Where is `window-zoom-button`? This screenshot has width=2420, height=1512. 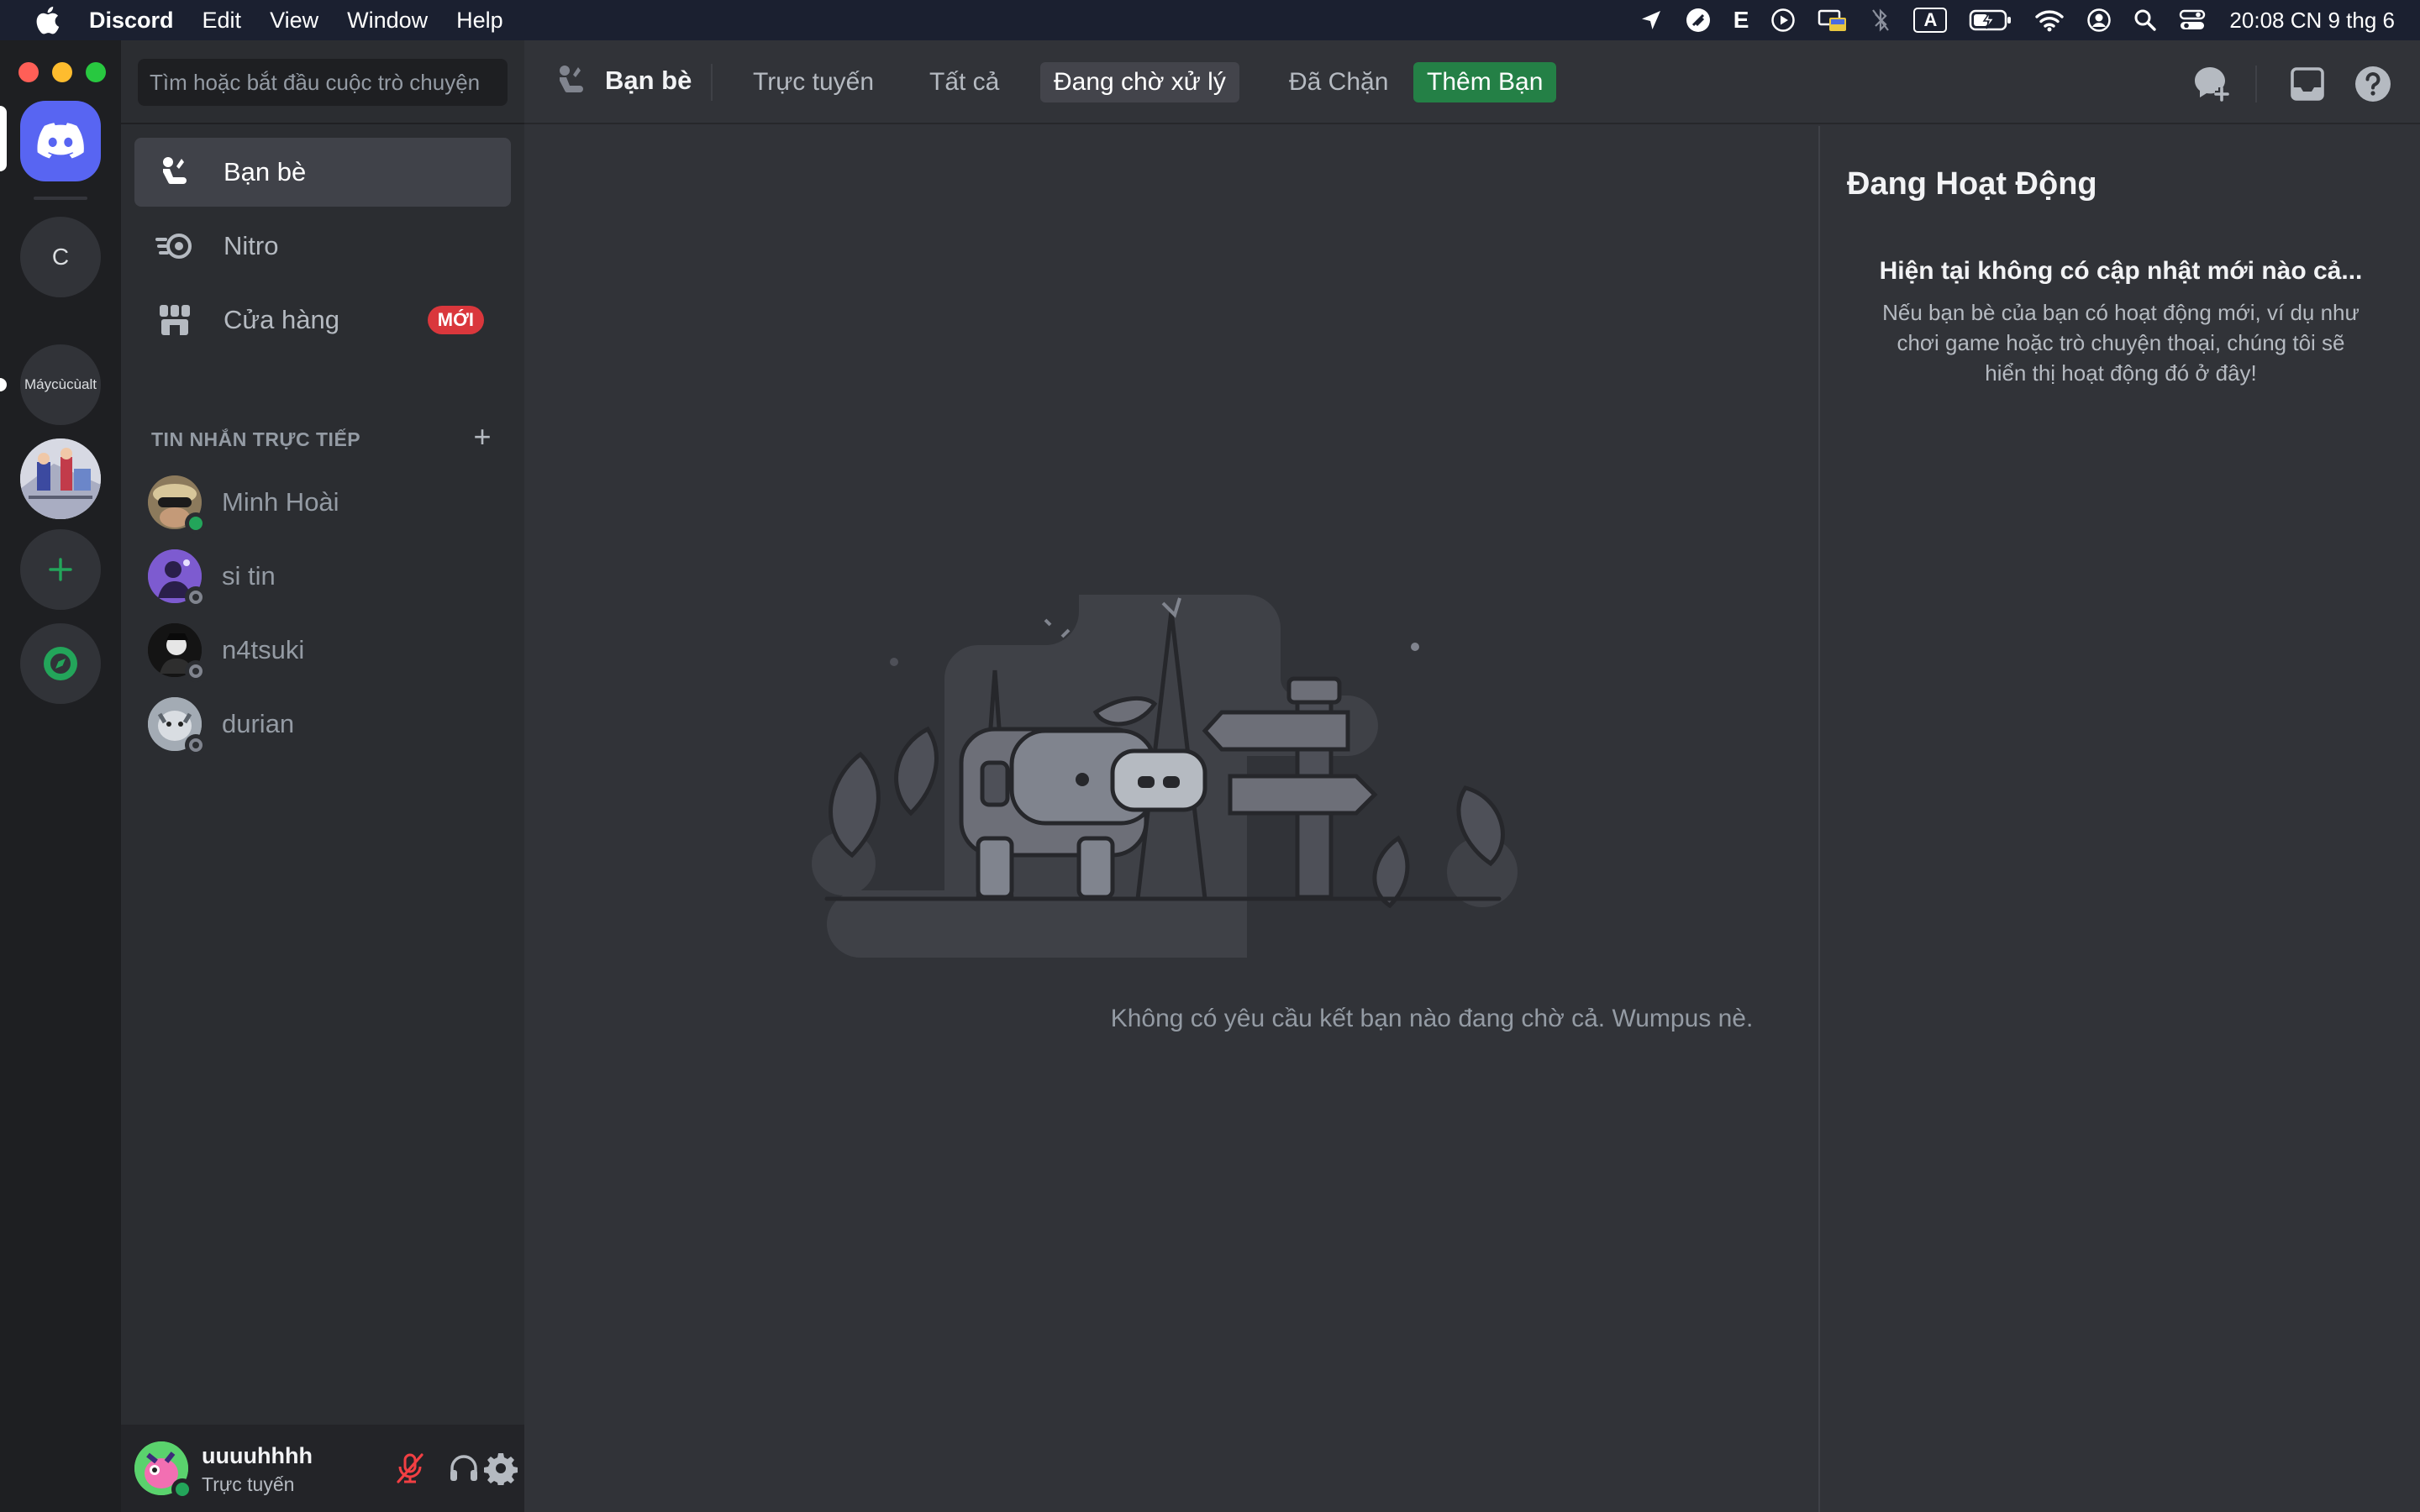
window-zoom-button is located at coordinates (96, 72).